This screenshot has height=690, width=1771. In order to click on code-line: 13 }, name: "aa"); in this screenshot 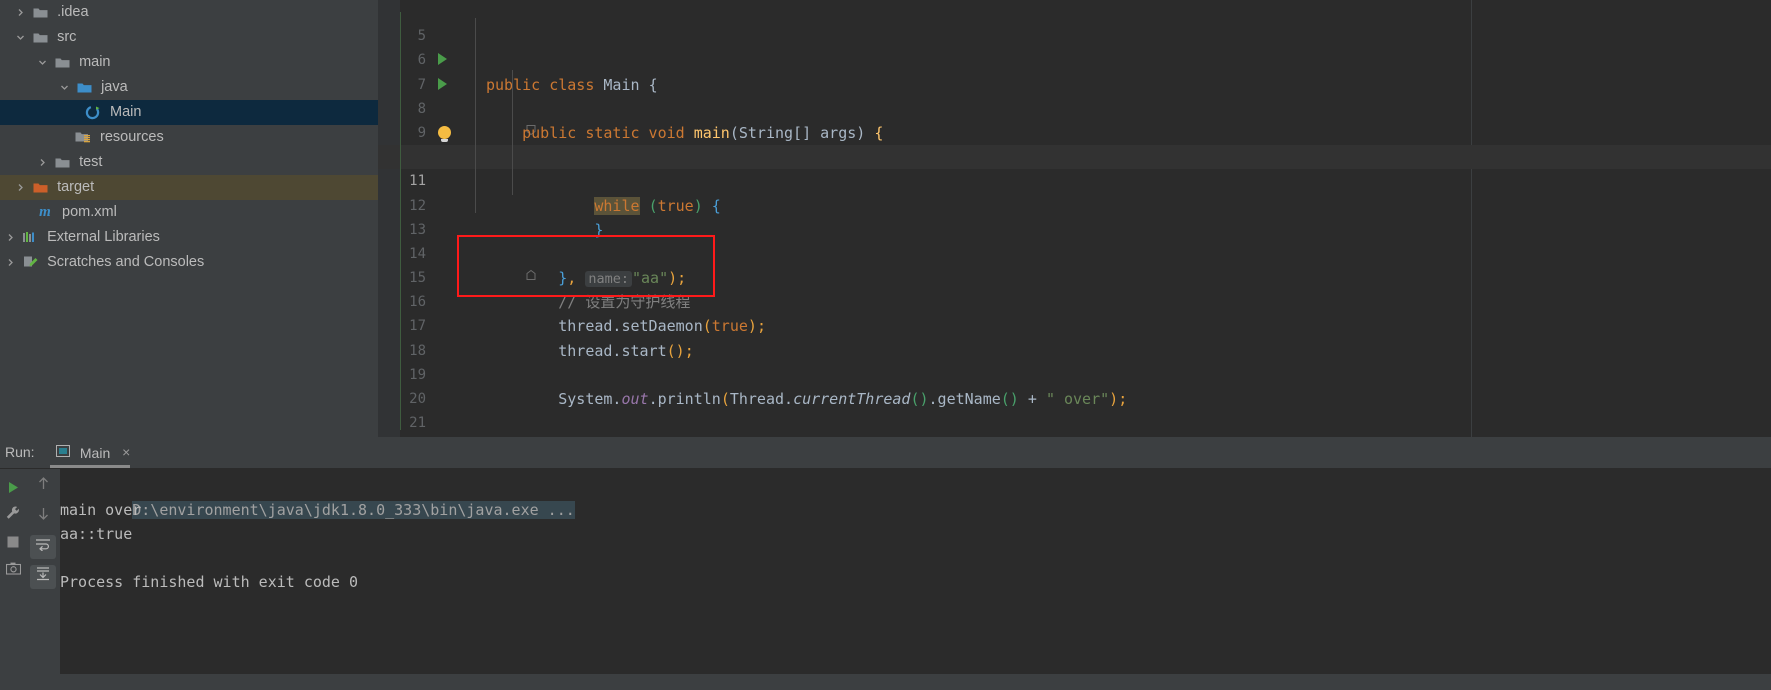, I will do `click(1074, 241)`.